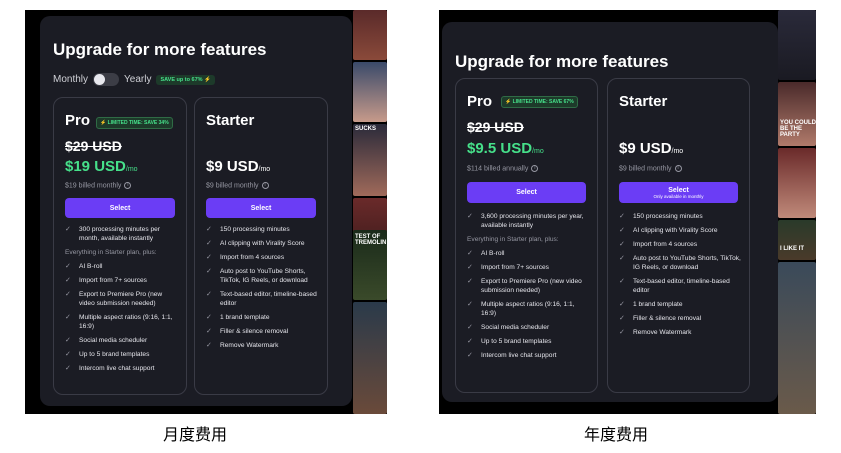 The height and width of the screenshot is (453, 841). I want to click on discounted-price: $9.5 USD/mo, so click(505, 148).